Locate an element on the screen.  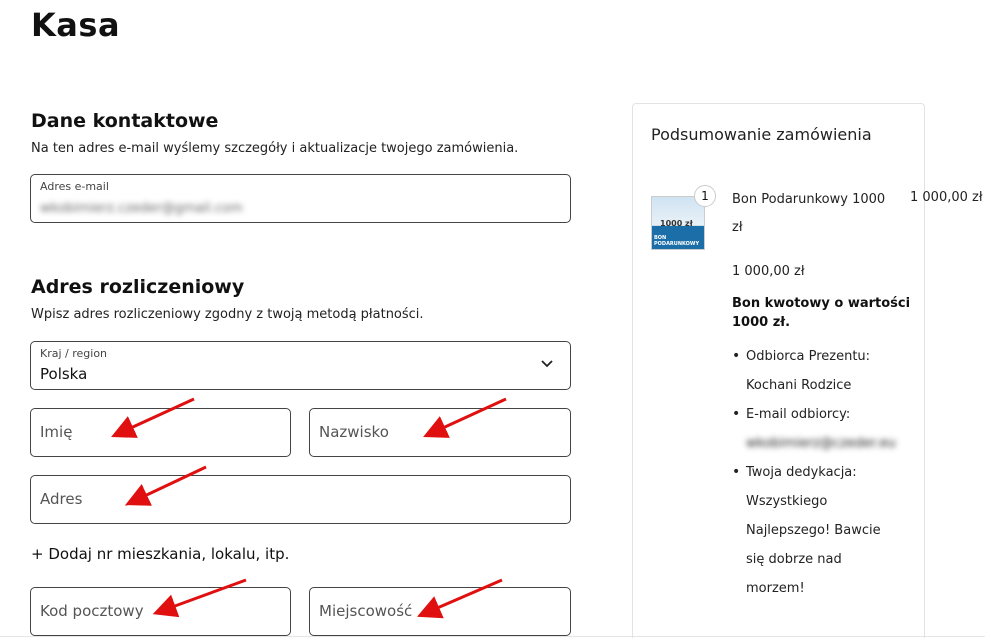
product-name: Bon Podarunkowy 1000 zł is located at coordinates (809, 213).